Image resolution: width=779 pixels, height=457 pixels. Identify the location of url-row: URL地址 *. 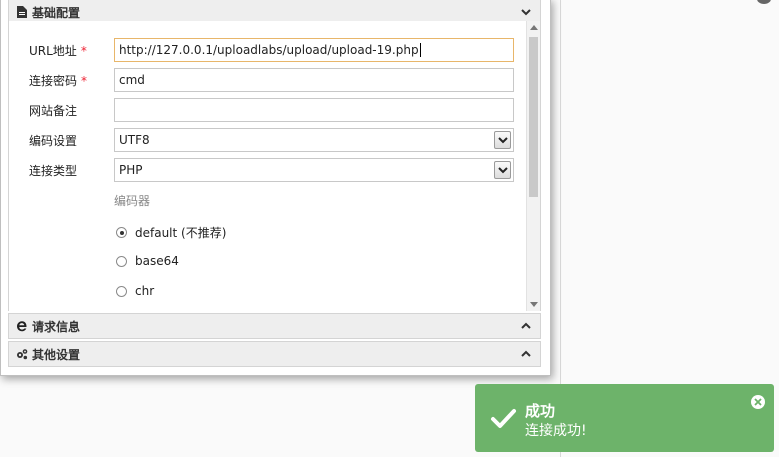
(71, 50).